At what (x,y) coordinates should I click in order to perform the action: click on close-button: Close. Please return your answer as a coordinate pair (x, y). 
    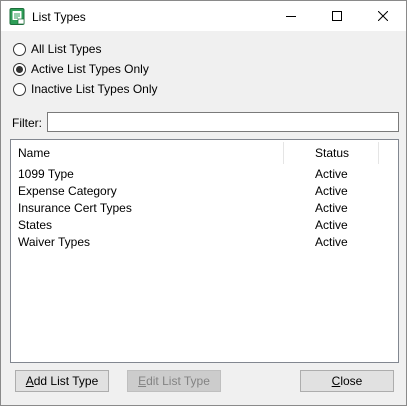
    Looking at the image, I should click on (347, 381).